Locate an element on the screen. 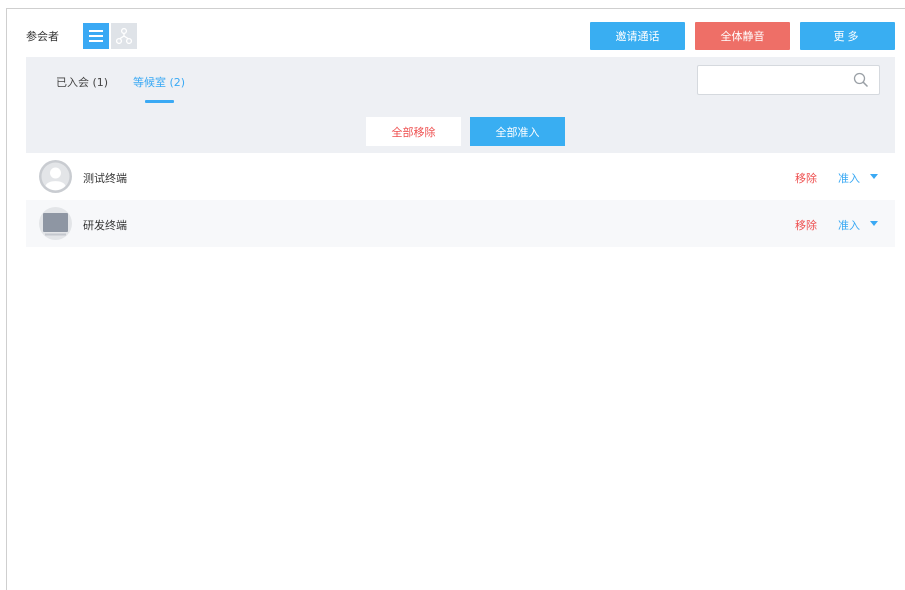 This screenshot has width=905, height=590. panel-header: 参会者 邀请通话 全体静音 更多 is located at coordinates (456, 33).